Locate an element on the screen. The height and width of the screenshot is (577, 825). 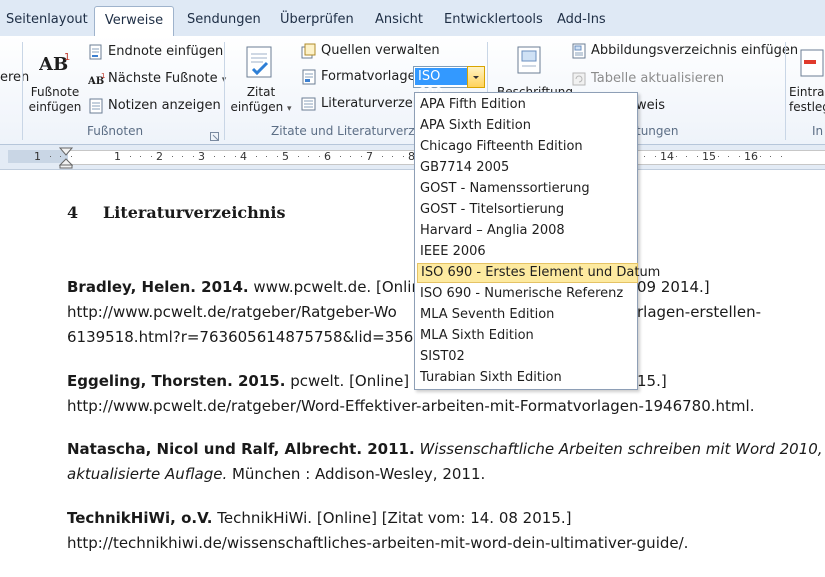
heading-number: 4 is located at coordinates (73, 212).